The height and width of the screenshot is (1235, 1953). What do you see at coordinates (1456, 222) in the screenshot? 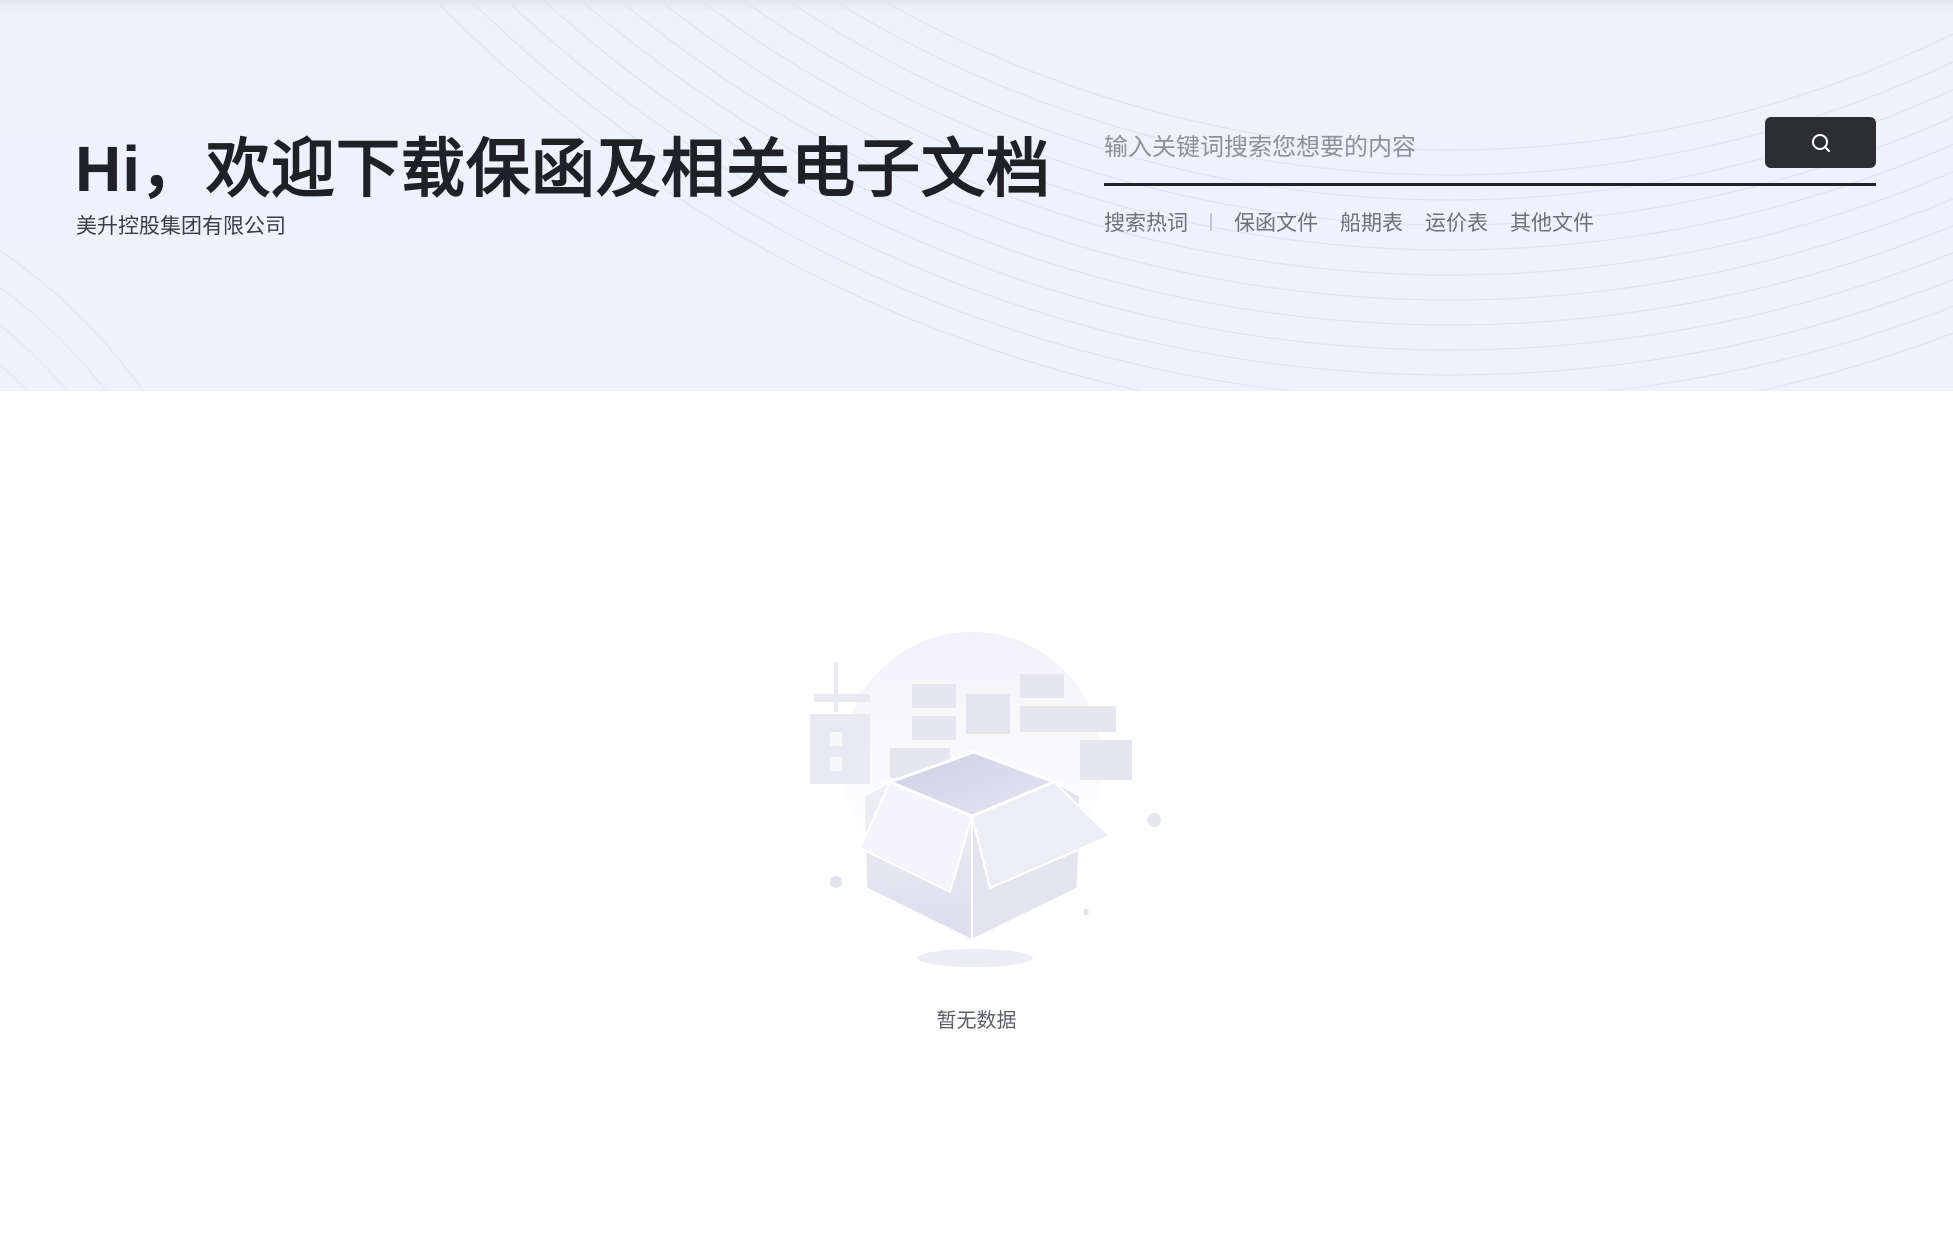
I see `hot-search-link: 运价表` at bounding box center [1456, 222].